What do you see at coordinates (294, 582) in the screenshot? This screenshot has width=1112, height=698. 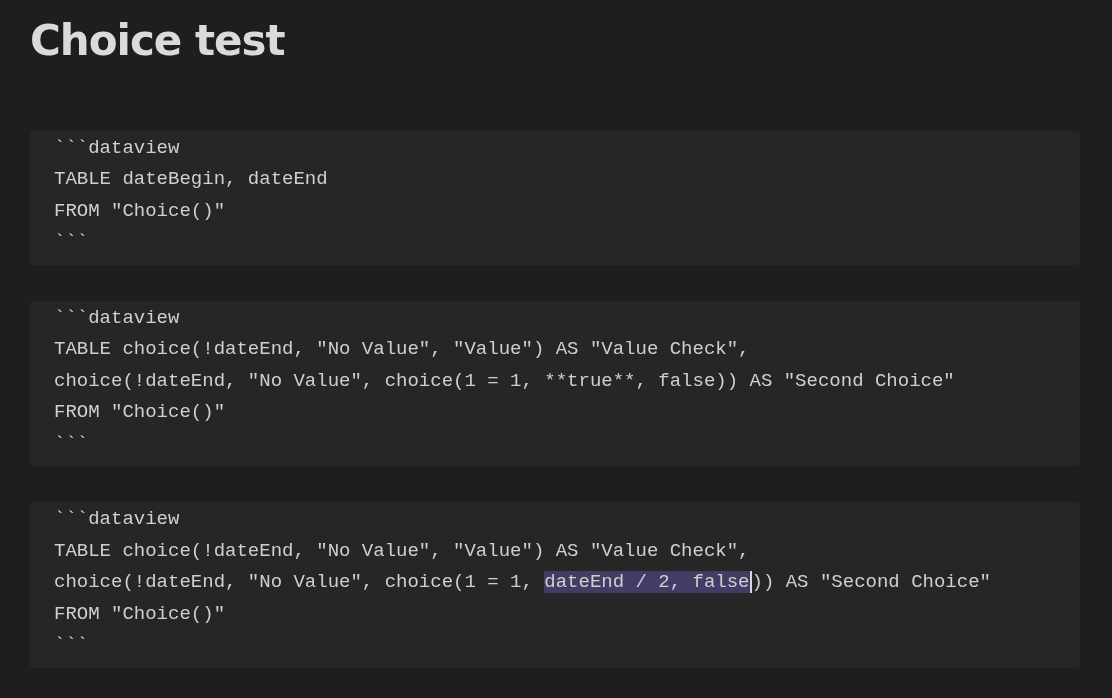 I see `code-text: choice(!dateEnd, "No Value", choice(1 = 1,` at bounding box center [294, 582].